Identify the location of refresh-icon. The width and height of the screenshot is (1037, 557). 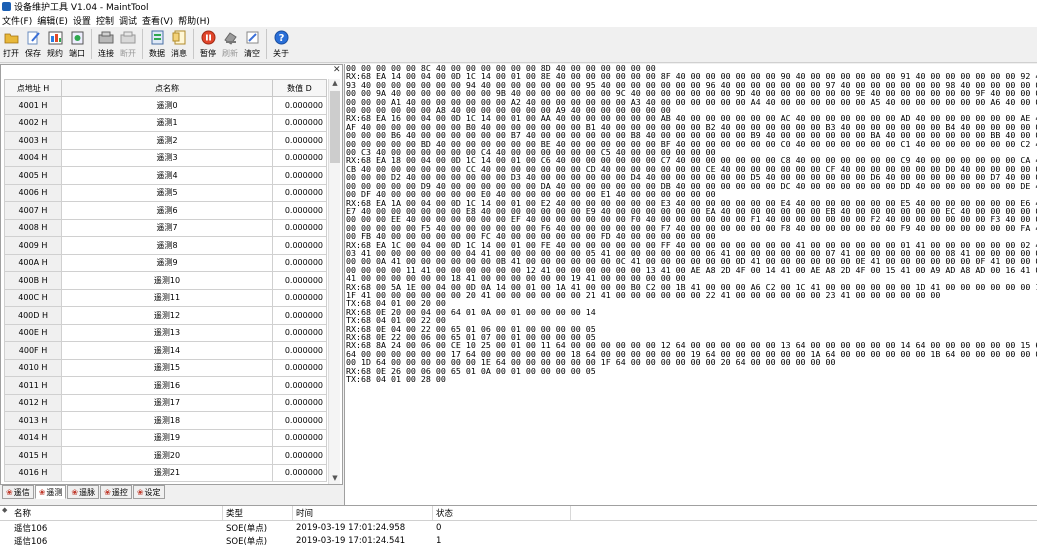
(230, 37).